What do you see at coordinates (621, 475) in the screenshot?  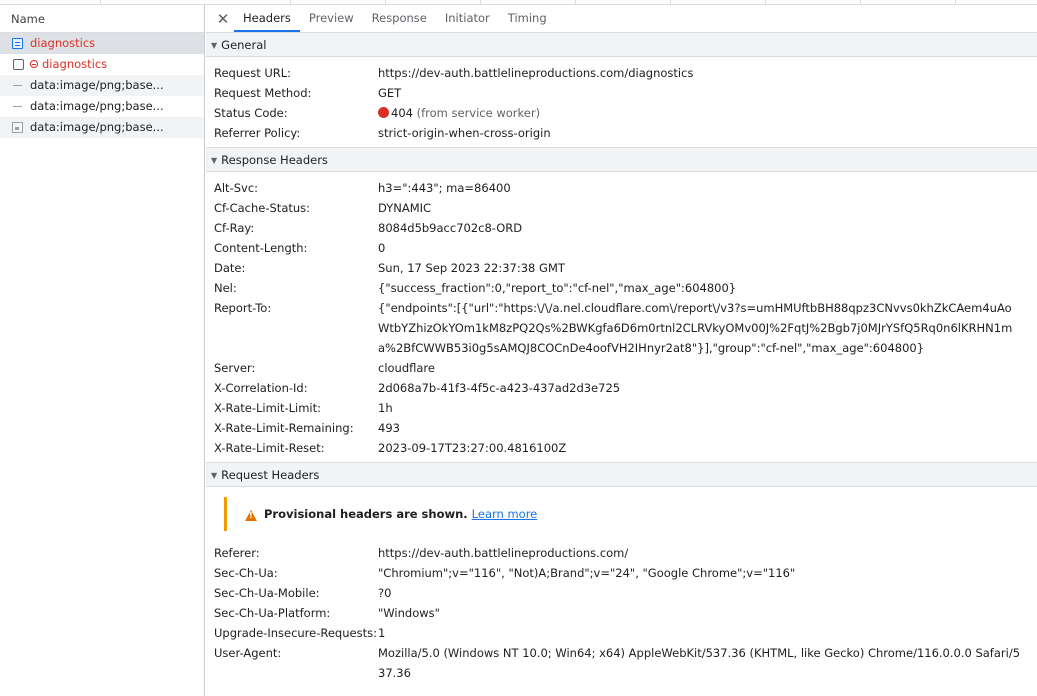 I see `request-headers-section-header: ▼ Request Headers` at bounding box center [621, 475].